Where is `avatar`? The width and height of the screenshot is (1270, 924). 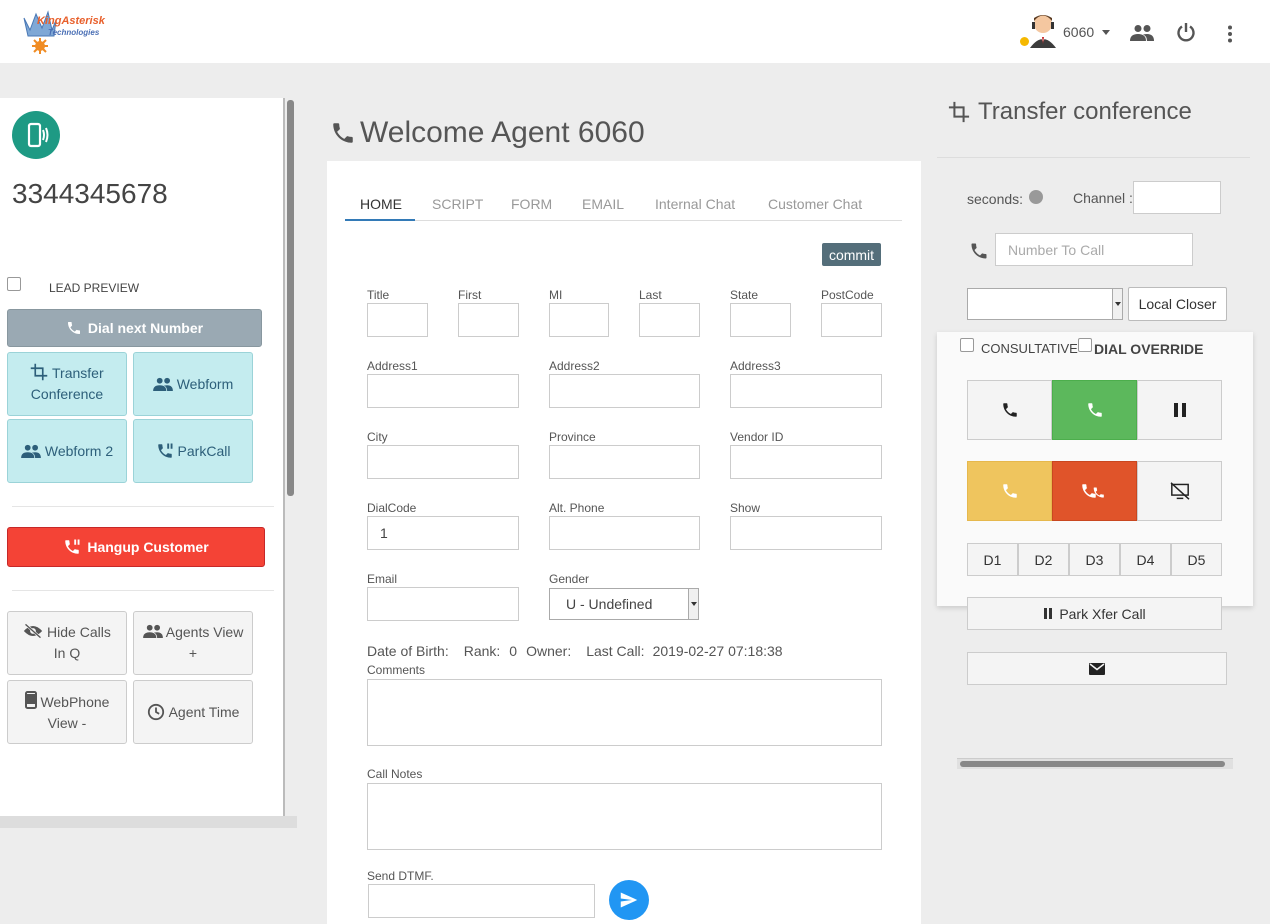 avatar is located at coordinates (1043, 31).